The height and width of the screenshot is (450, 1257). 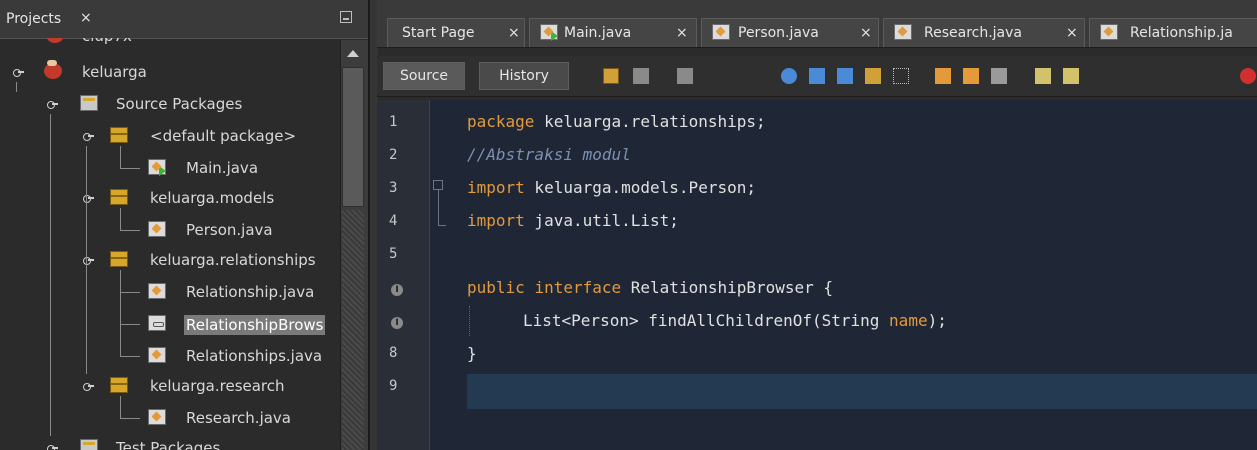 What do you see at coordinates (984, 32) in the screenshot?
I see `tab-research-java: Research.java ×` at bounding box center [984, 32].